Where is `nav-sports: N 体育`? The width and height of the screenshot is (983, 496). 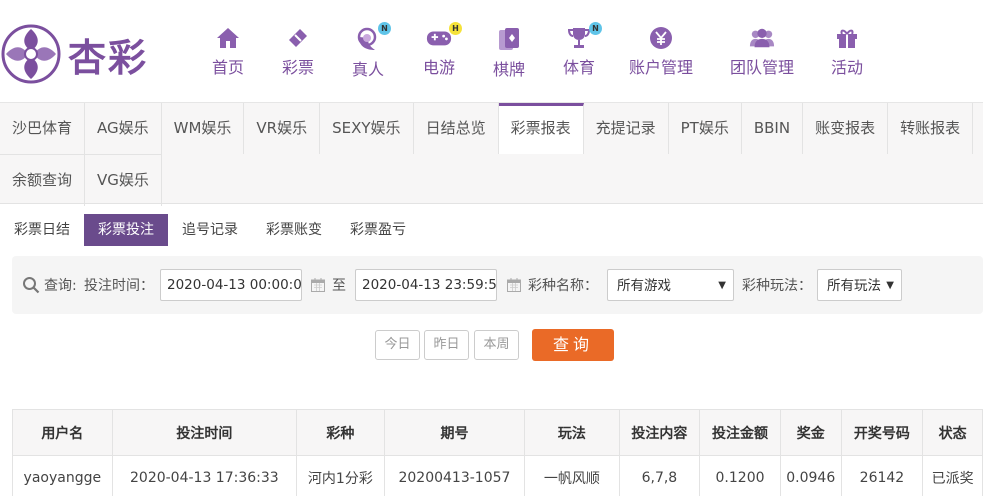
nav-sports: N 体育 is located at coordinates (579, 50).